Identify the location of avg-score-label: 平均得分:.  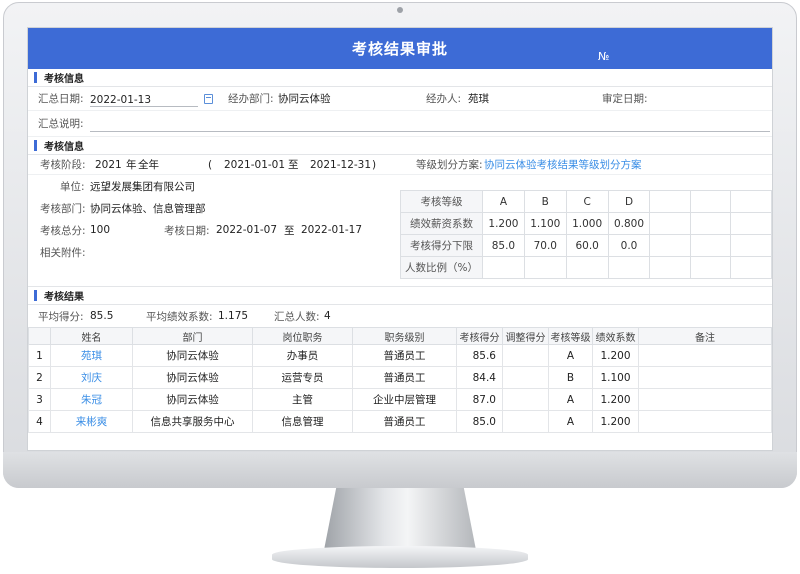
(61, 316).